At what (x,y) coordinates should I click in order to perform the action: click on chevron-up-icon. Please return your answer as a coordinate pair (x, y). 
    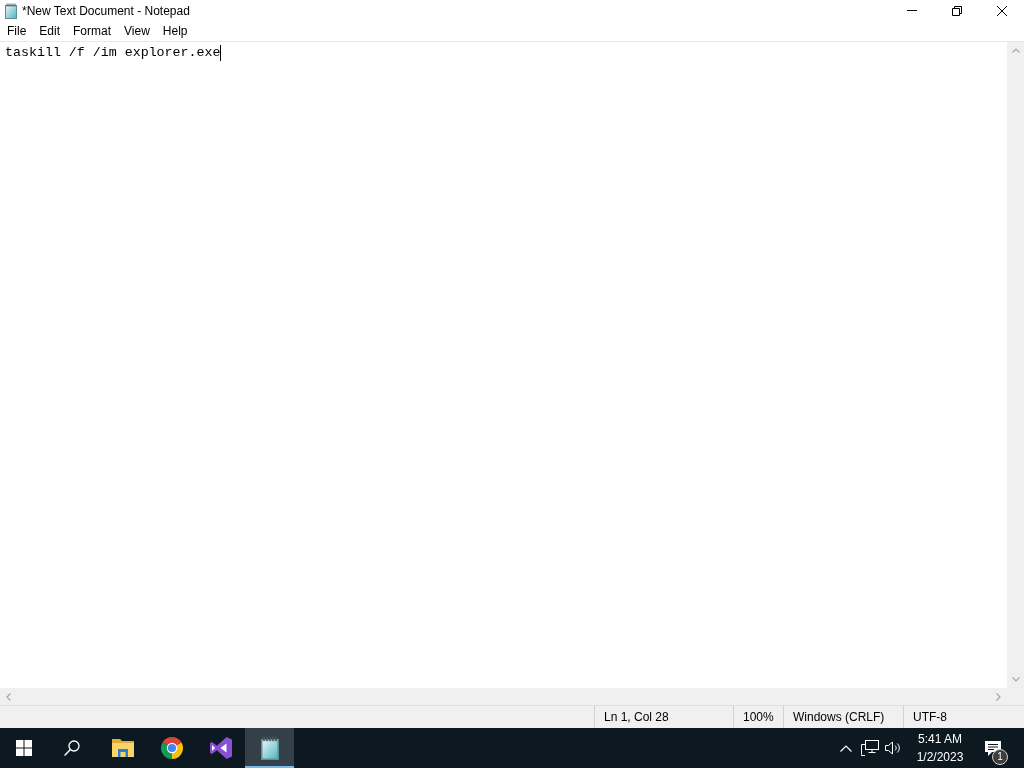
    Looking at the image, I should click on (1015, 50).